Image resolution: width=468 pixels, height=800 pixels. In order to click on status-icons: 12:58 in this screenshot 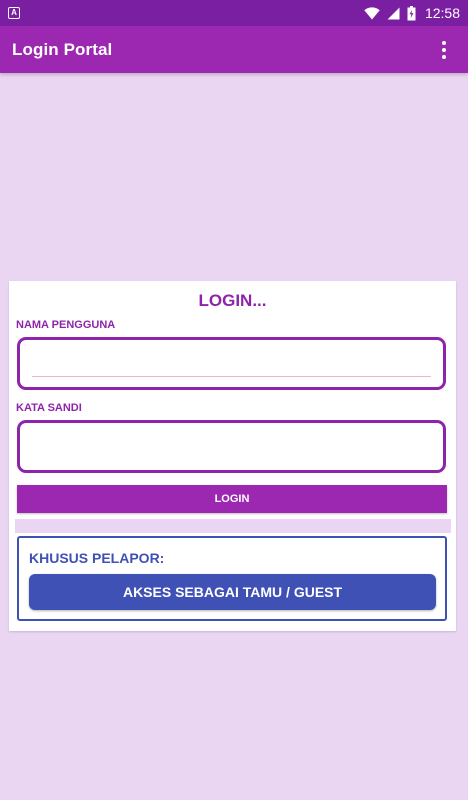, I will do `click(412, 13)`.